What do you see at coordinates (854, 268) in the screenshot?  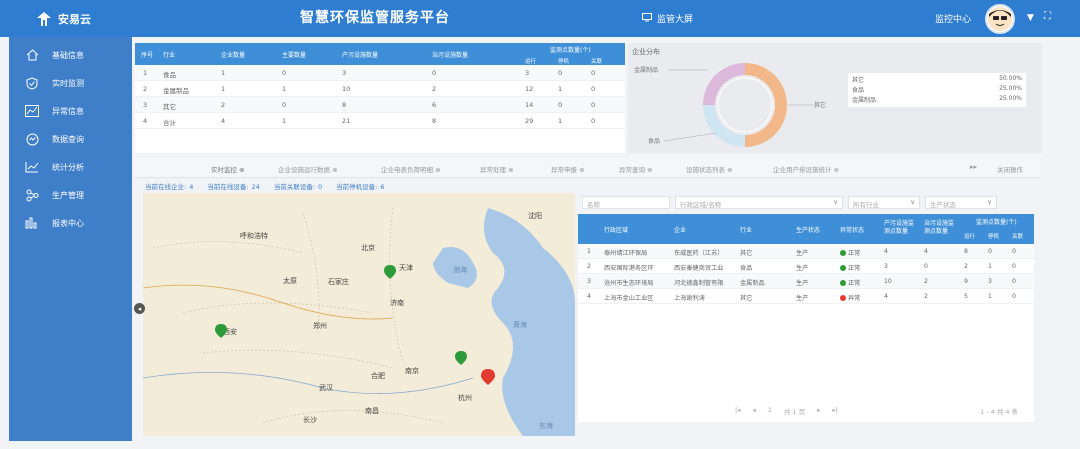 I see `status-text: 正常` at bounding box center [854, 268].